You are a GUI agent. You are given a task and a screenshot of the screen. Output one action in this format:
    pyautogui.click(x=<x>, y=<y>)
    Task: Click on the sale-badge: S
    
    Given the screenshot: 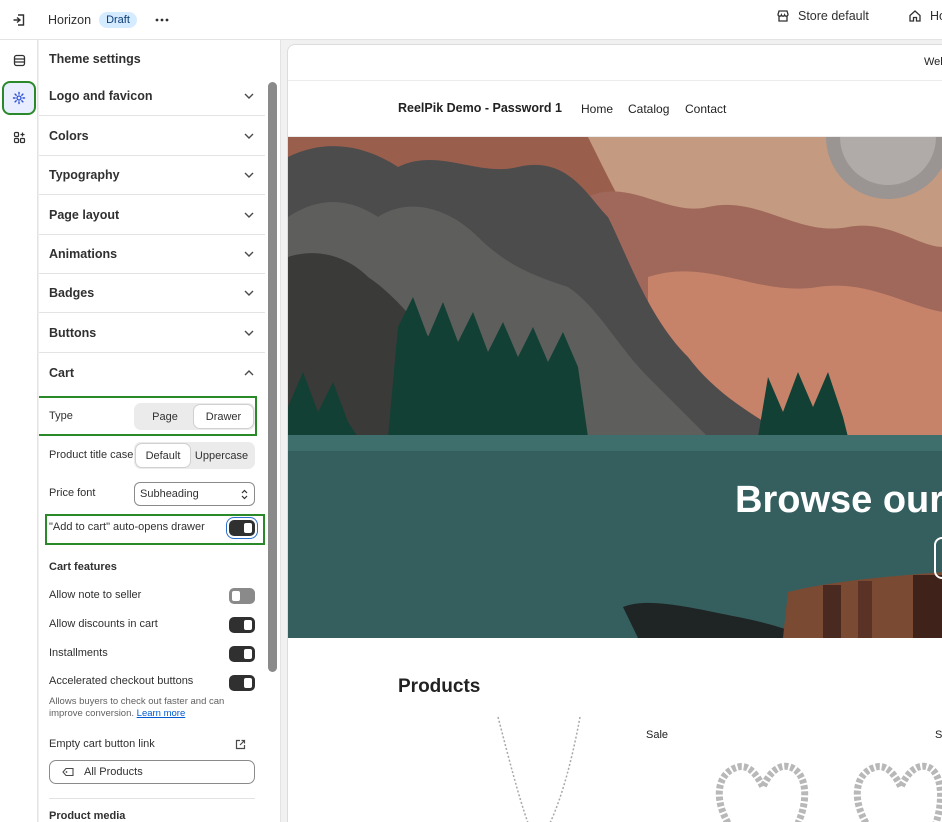 What is the action you would take?
    pyautogui.click(x=938, y=735)
    